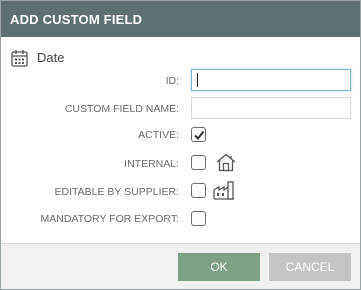 The height and width of the screenshot is (290, 361). What do you see at coordinates (117, 192) in the screenshot?
I see `editable-by-supplier-label: EDITABLE BY SUPPLIER:` at bounding box center [117, 192].